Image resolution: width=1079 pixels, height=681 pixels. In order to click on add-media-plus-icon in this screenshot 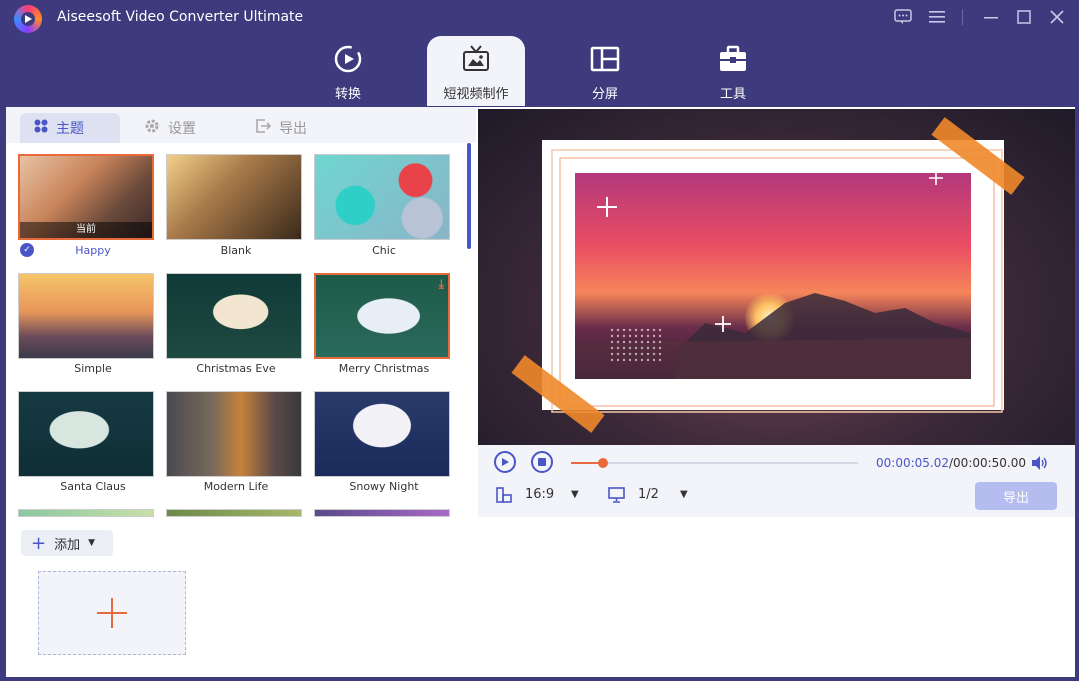, I will do `click(112, 613)`.